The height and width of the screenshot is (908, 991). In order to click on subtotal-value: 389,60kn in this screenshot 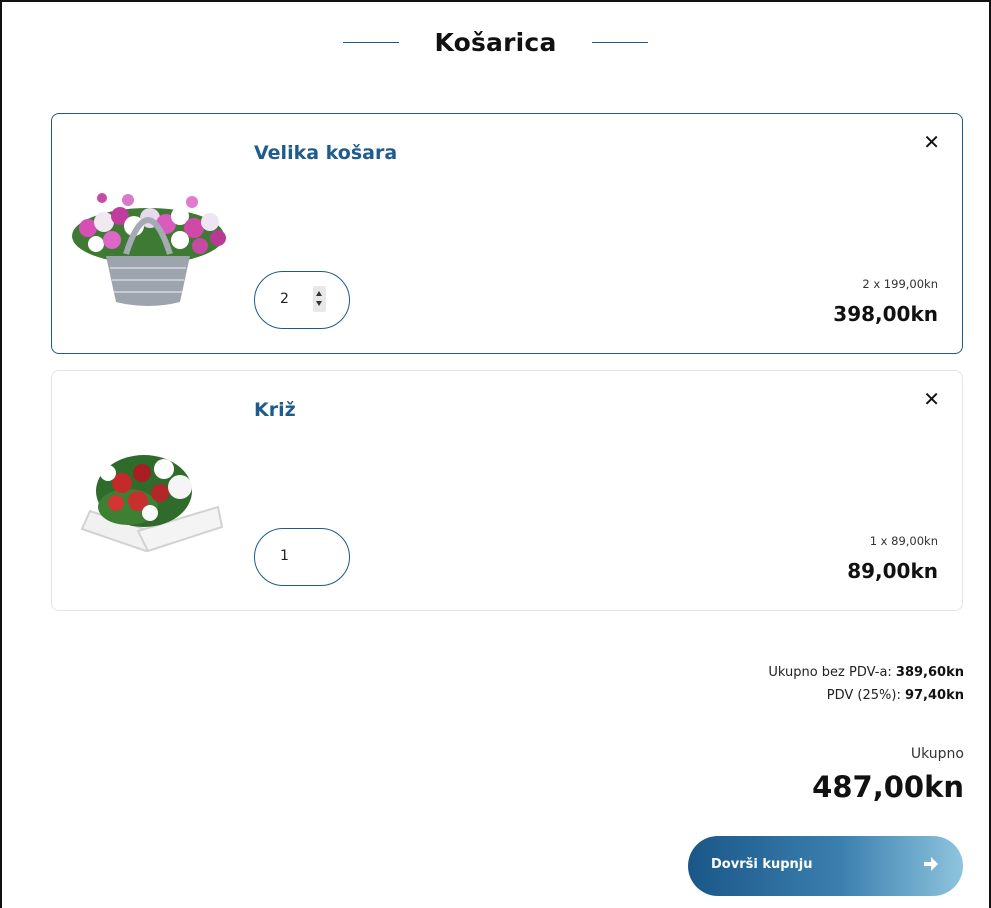, I will do `click(929, 672)`.